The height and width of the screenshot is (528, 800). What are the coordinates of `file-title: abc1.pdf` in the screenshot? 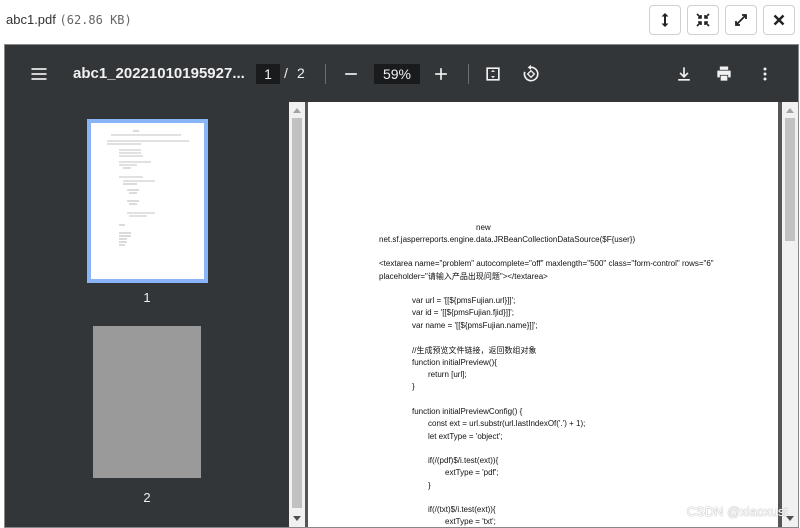 It's located at (31, 19).